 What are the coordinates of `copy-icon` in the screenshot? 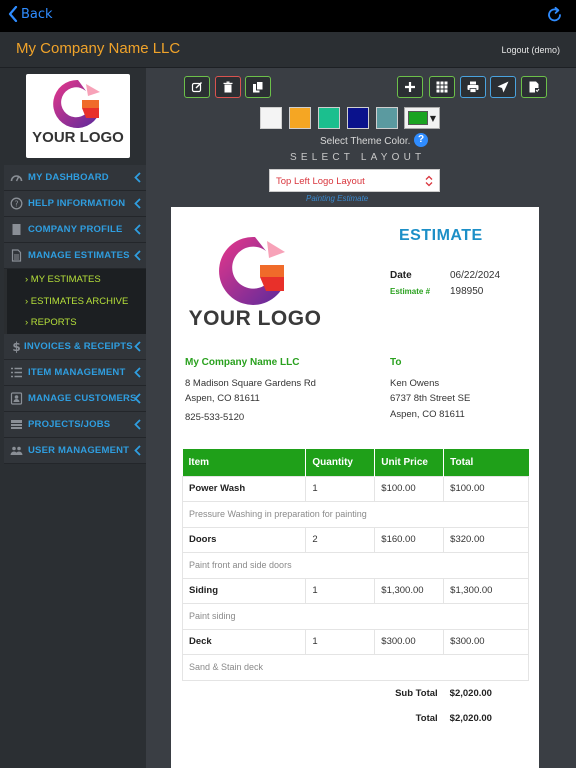 It's located at (258, 87).